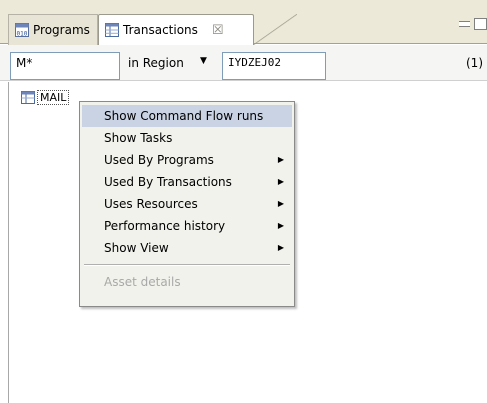  I want to click on list-item: MAIL, so click(45, 97).